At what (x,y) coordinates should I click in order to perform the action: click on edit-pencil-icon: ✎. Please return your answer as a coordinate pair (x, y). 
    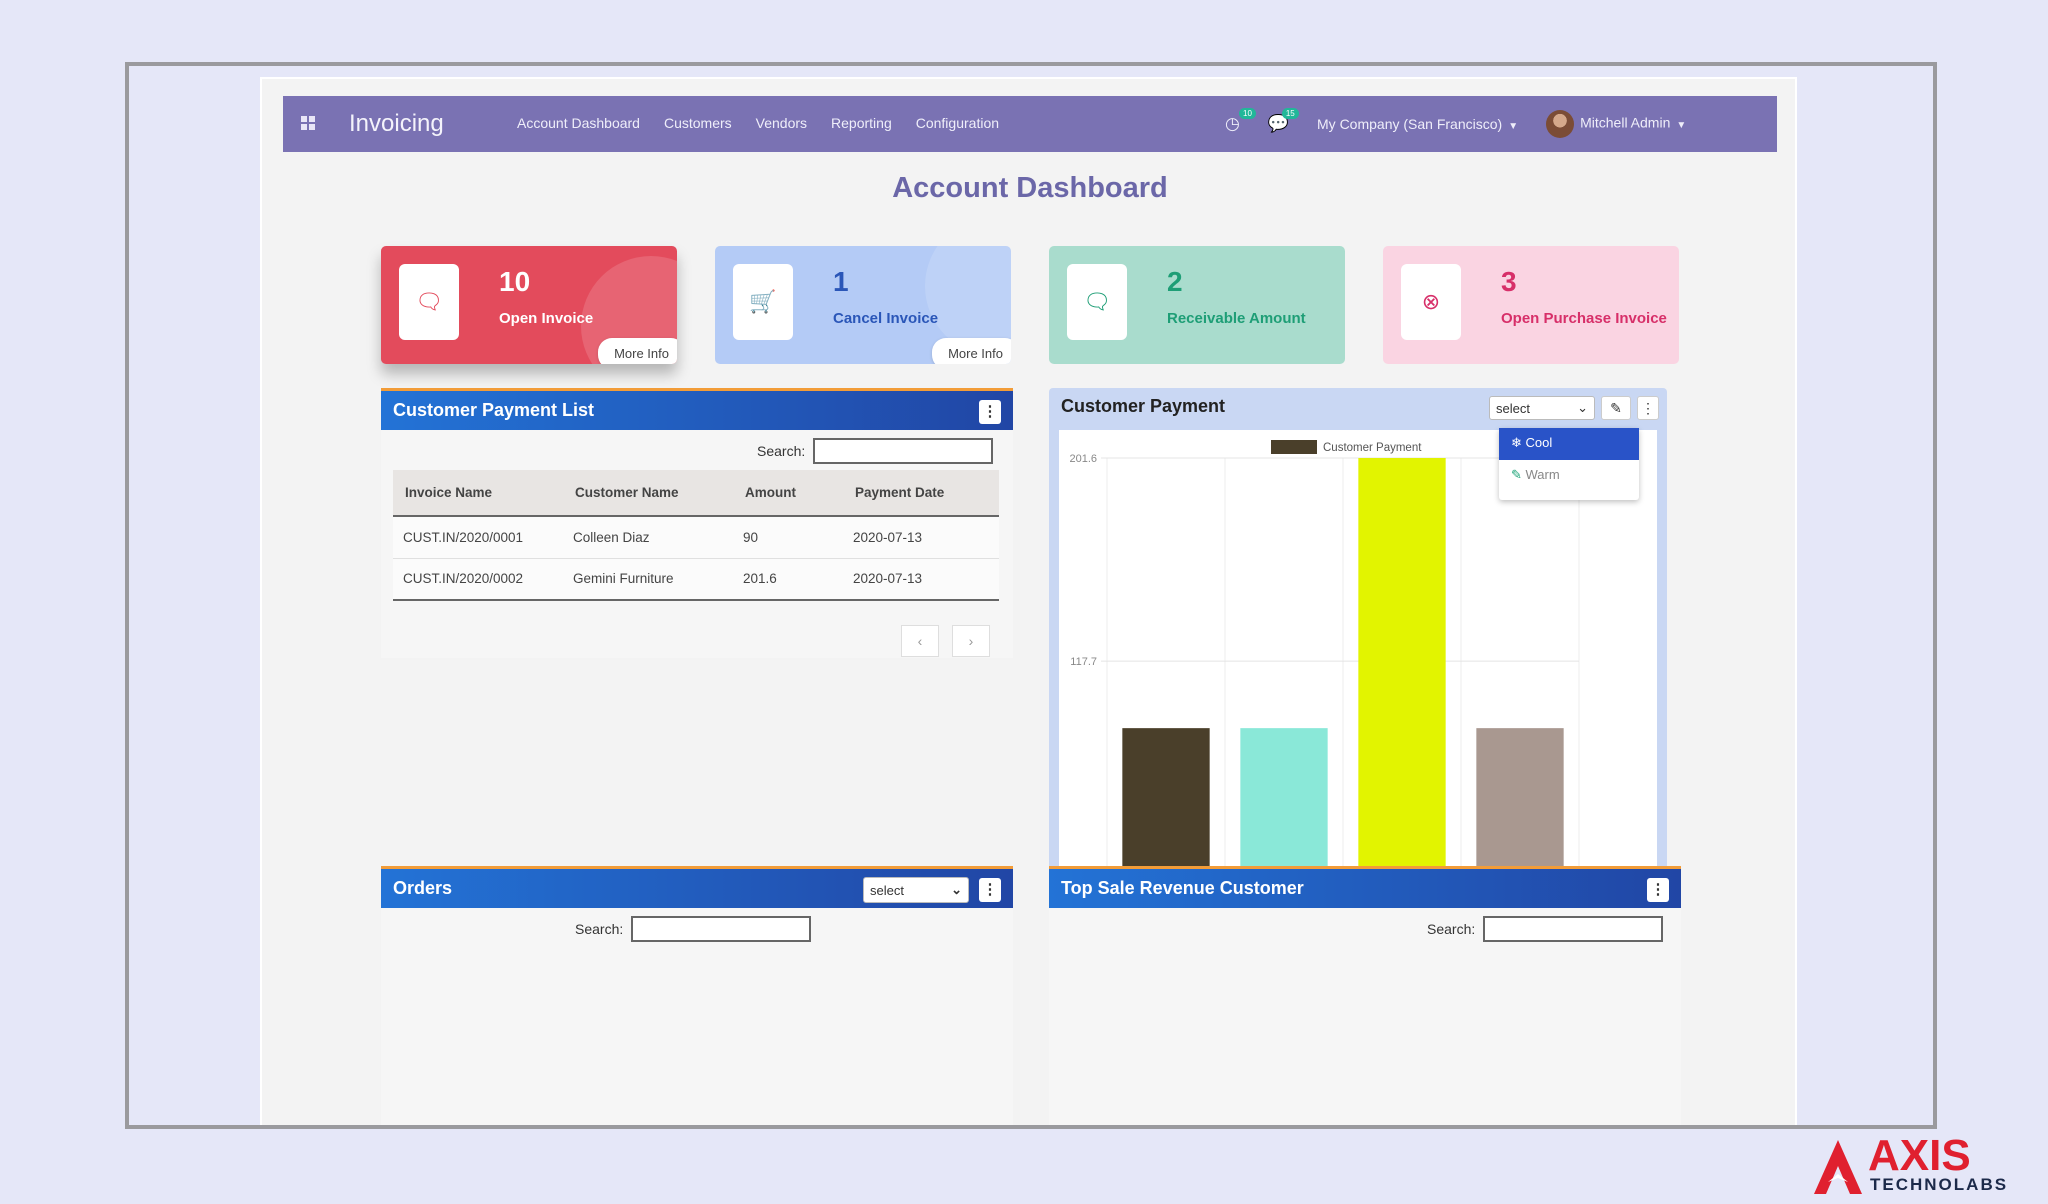
    Looking at the image, I should click on (1616, 408).